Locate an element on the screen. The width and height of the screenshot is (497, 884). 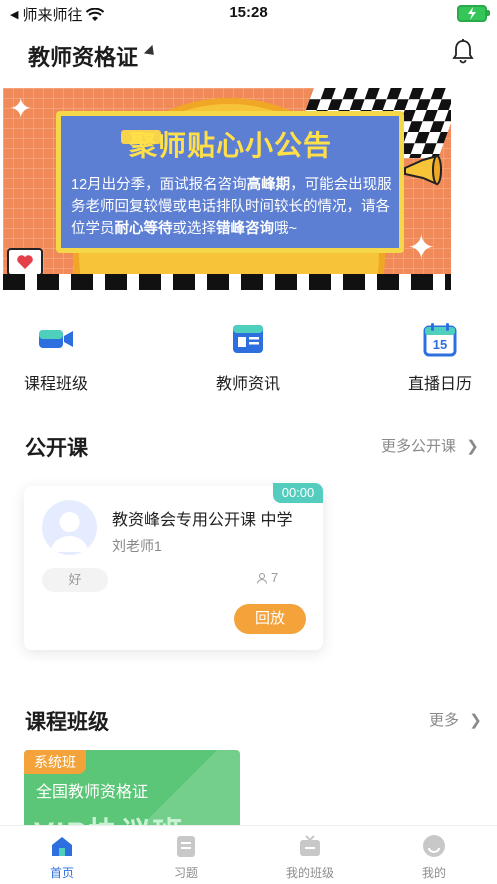
video-camera-icon is located at coordinates (56, 339).